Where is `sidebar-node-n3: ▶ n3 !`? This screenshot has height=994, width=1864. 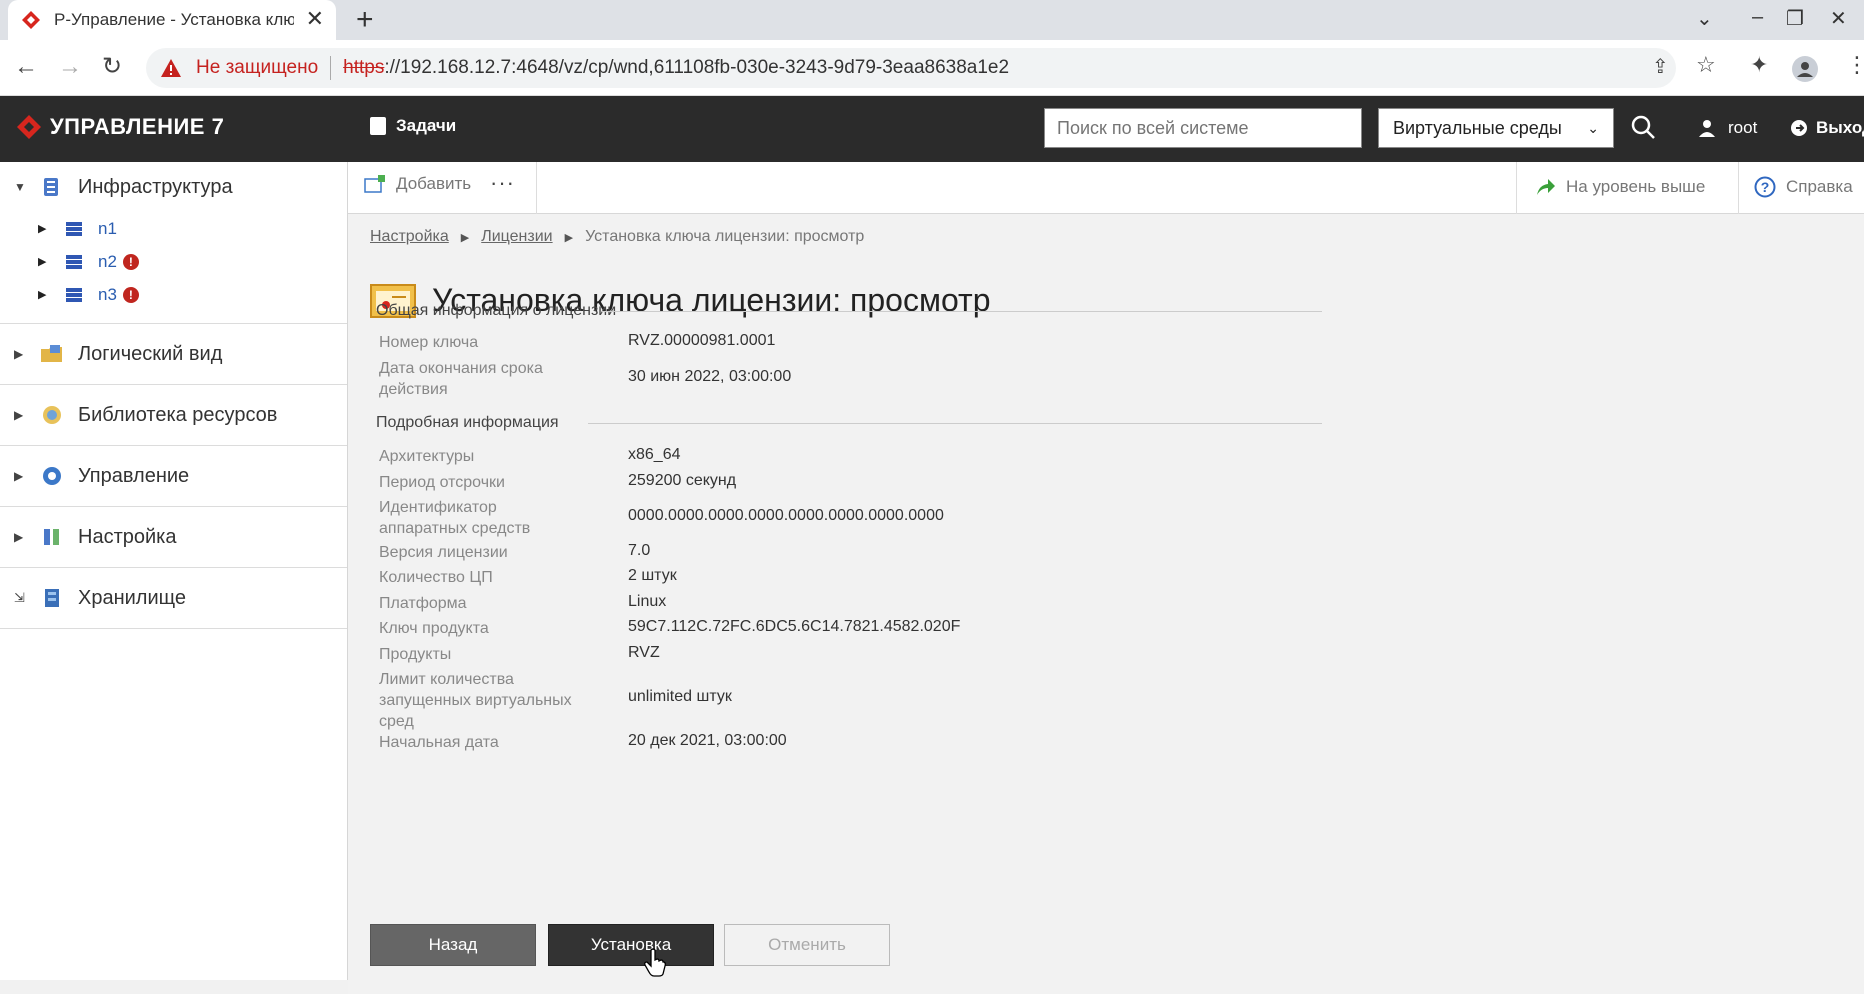 sidebar-node-n3: ▶ n3 ! is located at coordinates (173, 294).